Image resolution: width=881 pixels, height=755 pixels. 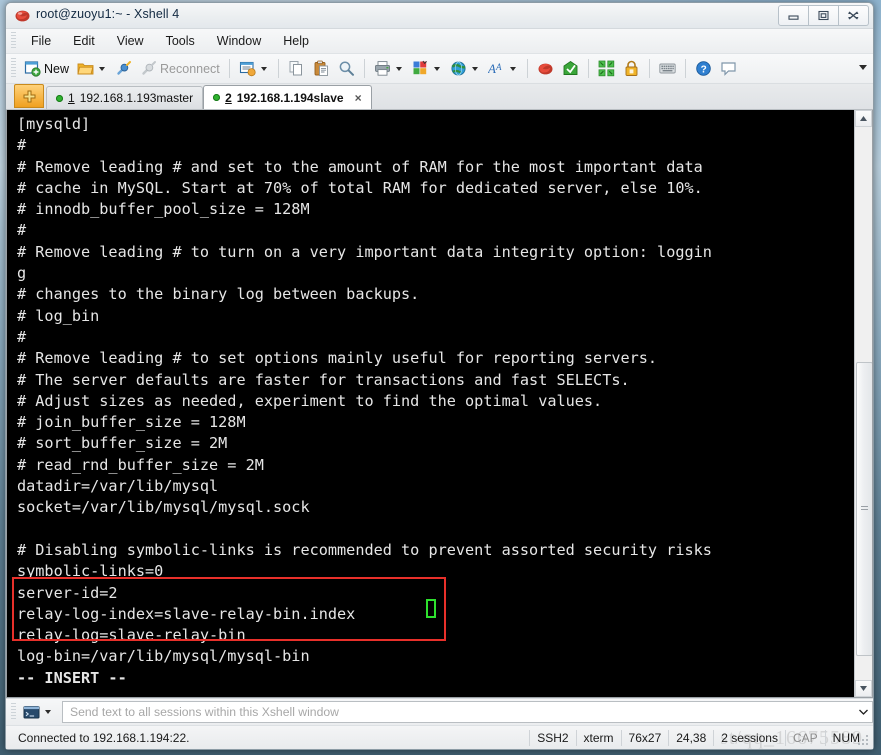 I want to click on terminal-line: [mysqld], so click(x=54, y=124).